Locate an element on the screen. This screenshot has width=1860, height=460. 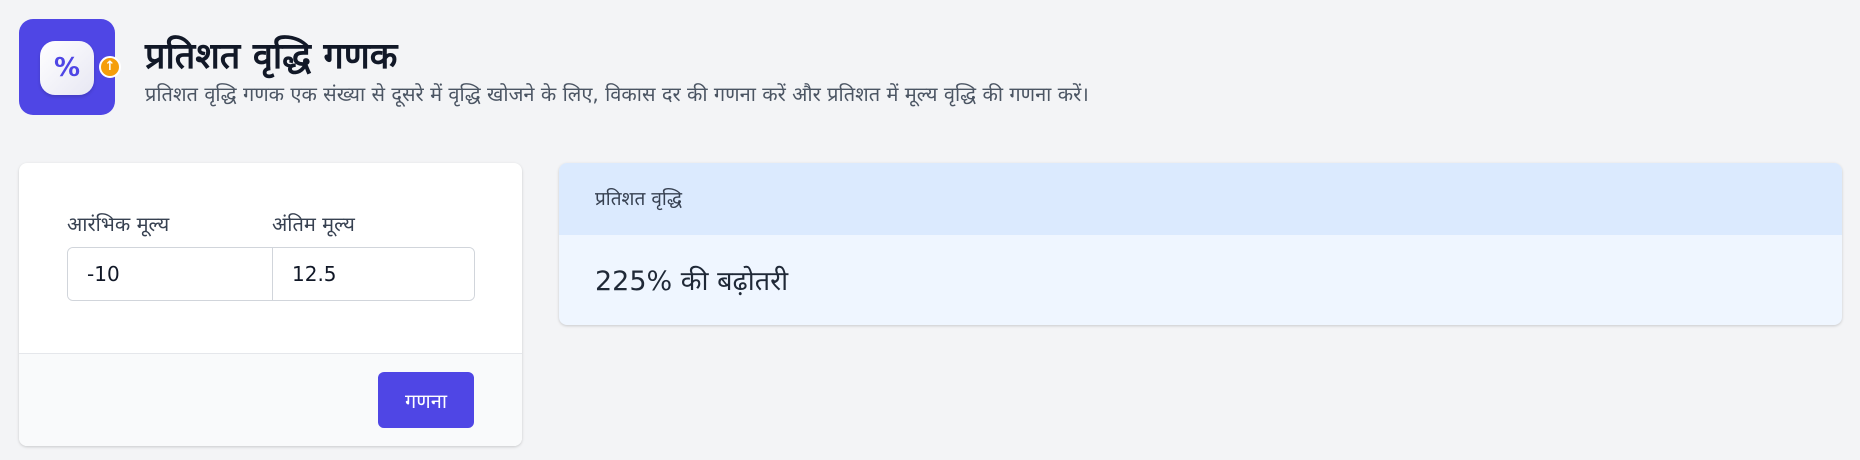
page-title: प्रतिशत वृद्धि गणक is located at coordinates (271, 56).